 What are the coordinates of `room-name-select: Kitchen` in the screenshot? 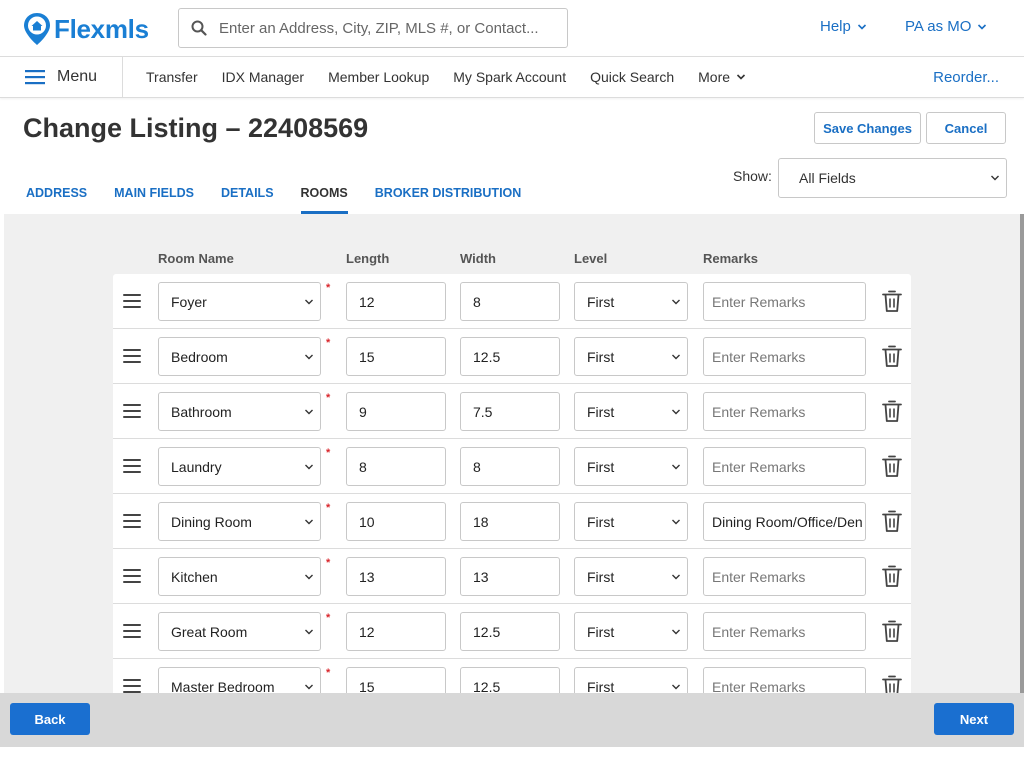 It's located at (239, 576).